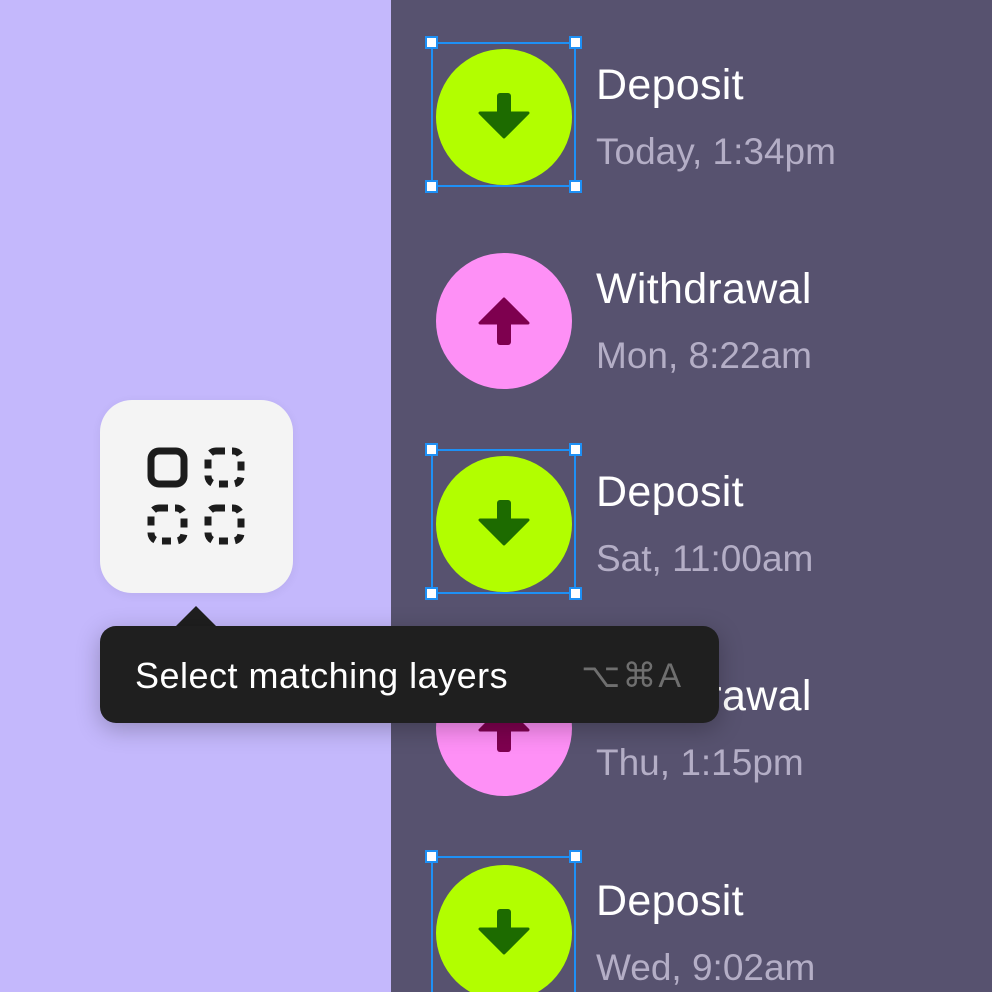 The image size is (992, 992). Describe the element at coordinates (696, 328) in the screenshot. I see `transaction-item-withdrawal: Withdrawal Mon, 8:22am` at that location.